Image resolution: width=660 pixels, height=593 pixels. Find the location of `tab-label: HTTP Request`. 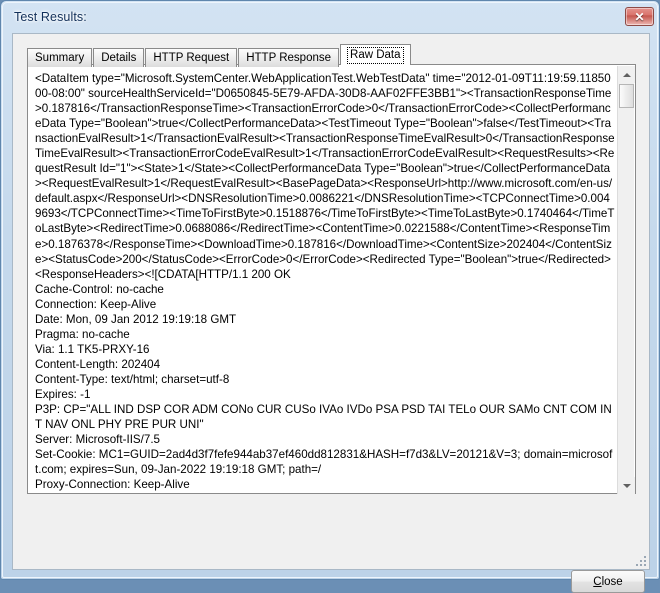

tab-label: HTTP Request is located at coordinates (191, 58).